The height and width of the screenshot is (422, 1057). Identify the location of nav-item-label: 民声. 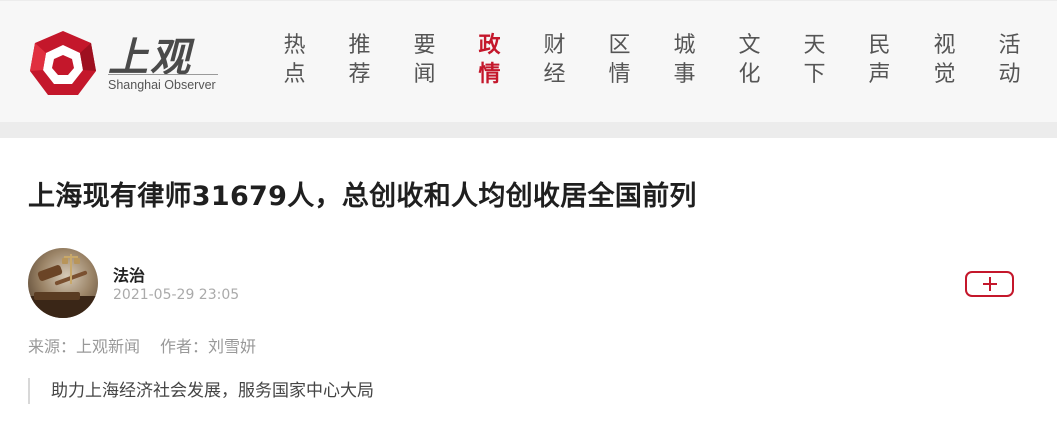
(879, 60).